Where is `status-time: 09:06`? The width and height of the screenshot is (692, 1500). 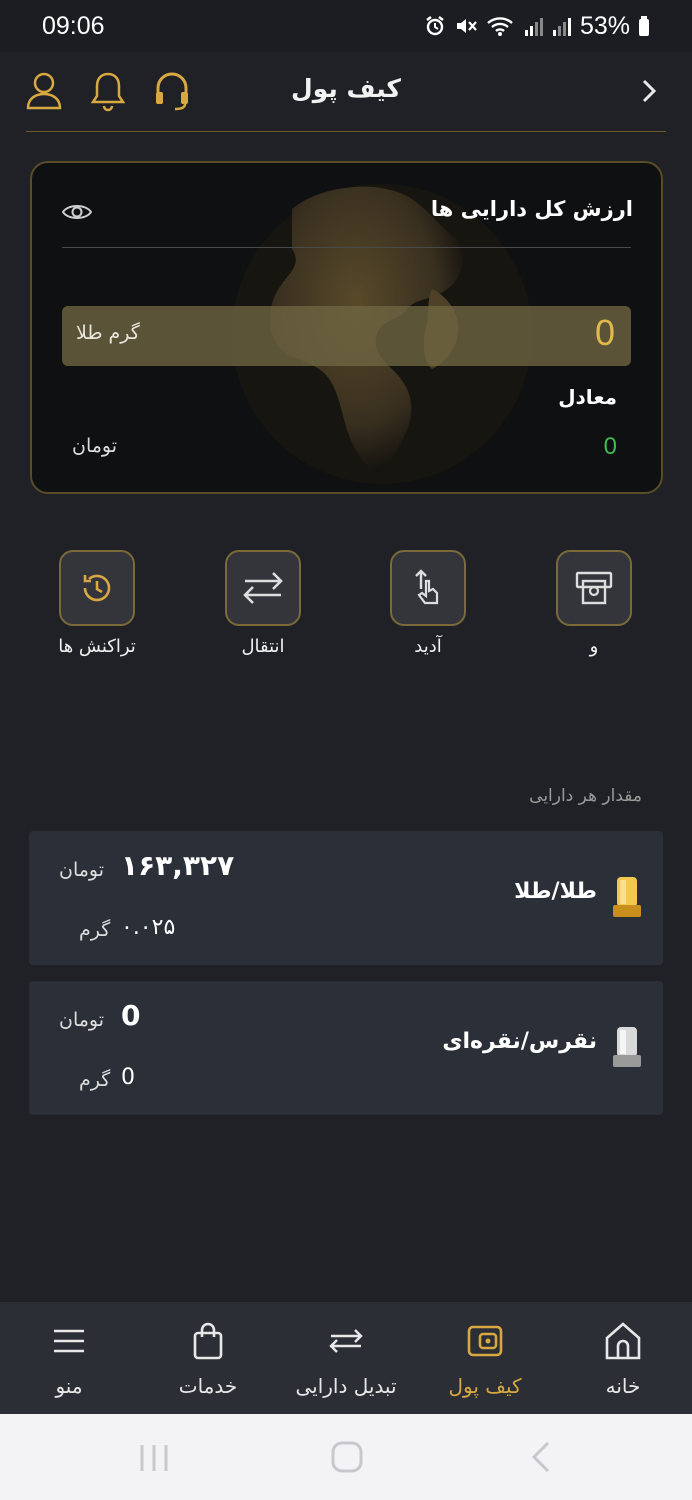
status-time: 09:06 is located at coordinates (73, 25).